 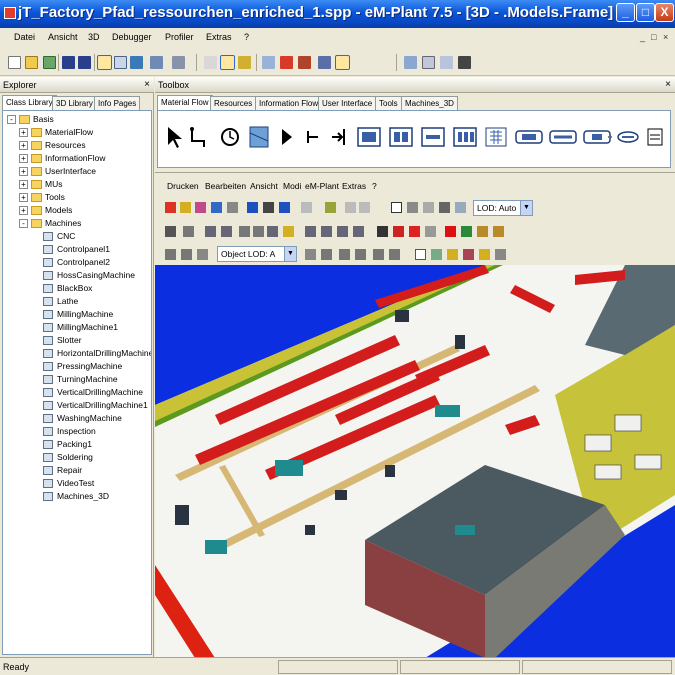 What do you see at coordinates (378, 254) in the screenshot?
I see `split-icon` at bounding box center [378, 254].